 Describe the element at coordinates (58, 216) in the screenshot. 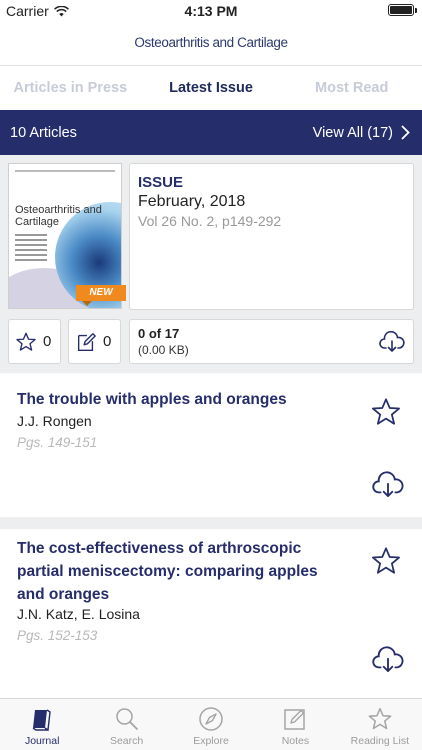

I see `cover-title: Osteoarthritis and Cartilage` at that location.